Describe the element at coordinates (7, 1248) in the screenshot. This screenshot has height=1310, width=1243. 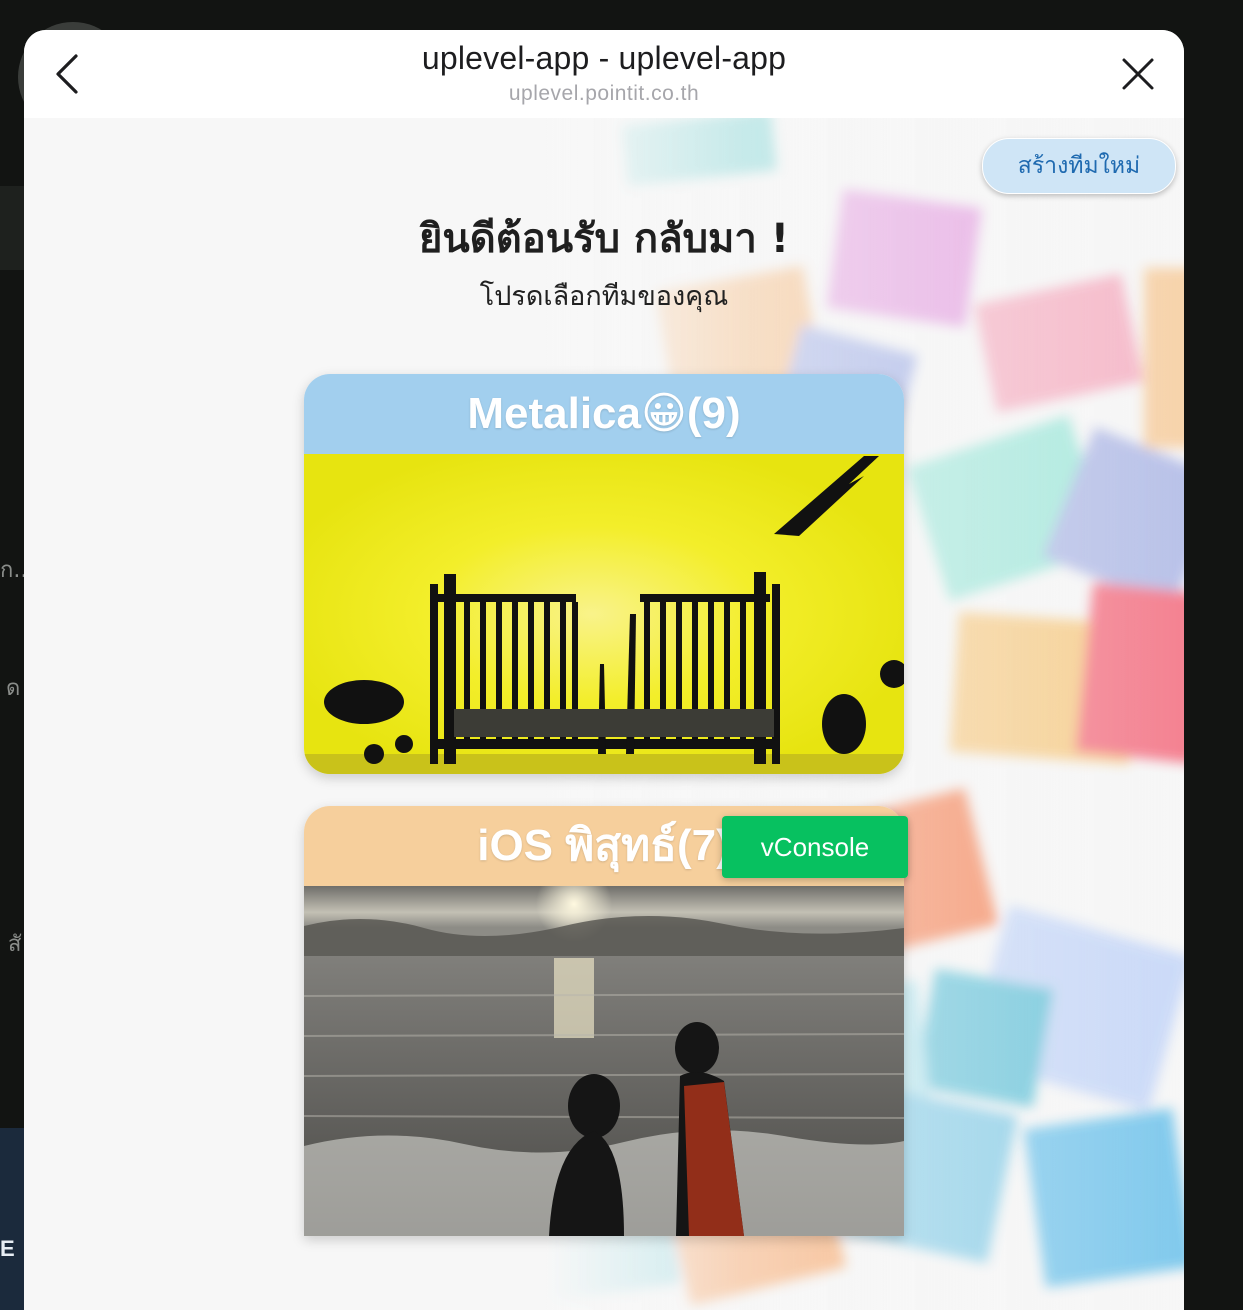
I see `background-letter: E` at that location.